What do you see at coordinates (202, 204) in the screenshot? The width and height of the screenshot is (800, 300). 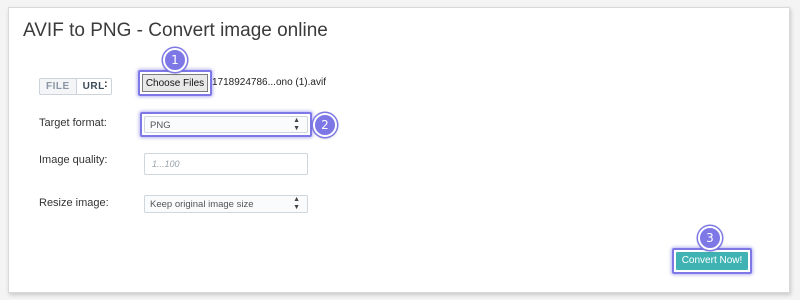 I see `resize-image-value: Keep original image size` at bounding box center [202, 204].